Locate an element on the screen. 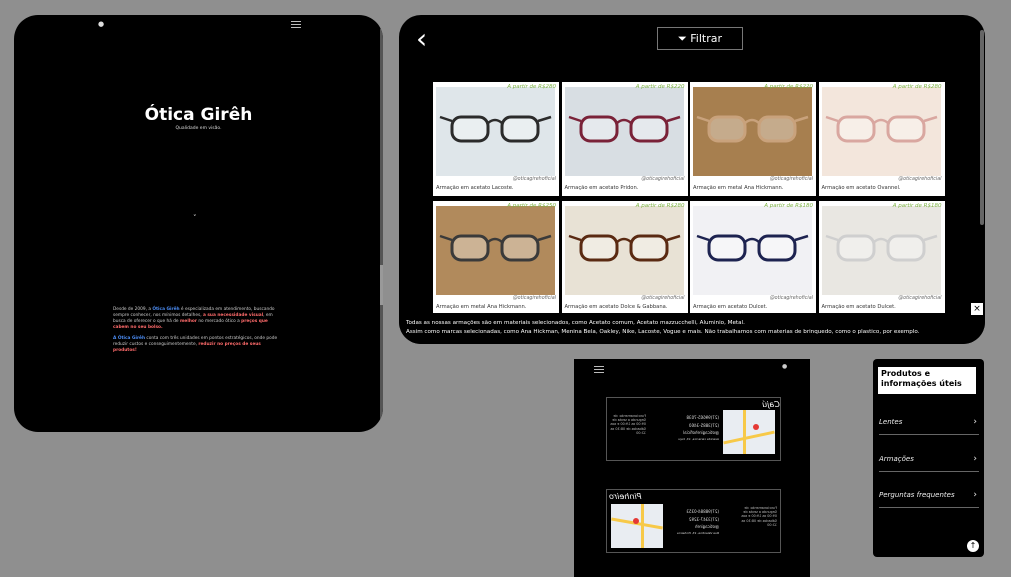 This screenshot has width=1011, height=577. menu-item-lentes: Lentes › is located at coordinates (929, 426).